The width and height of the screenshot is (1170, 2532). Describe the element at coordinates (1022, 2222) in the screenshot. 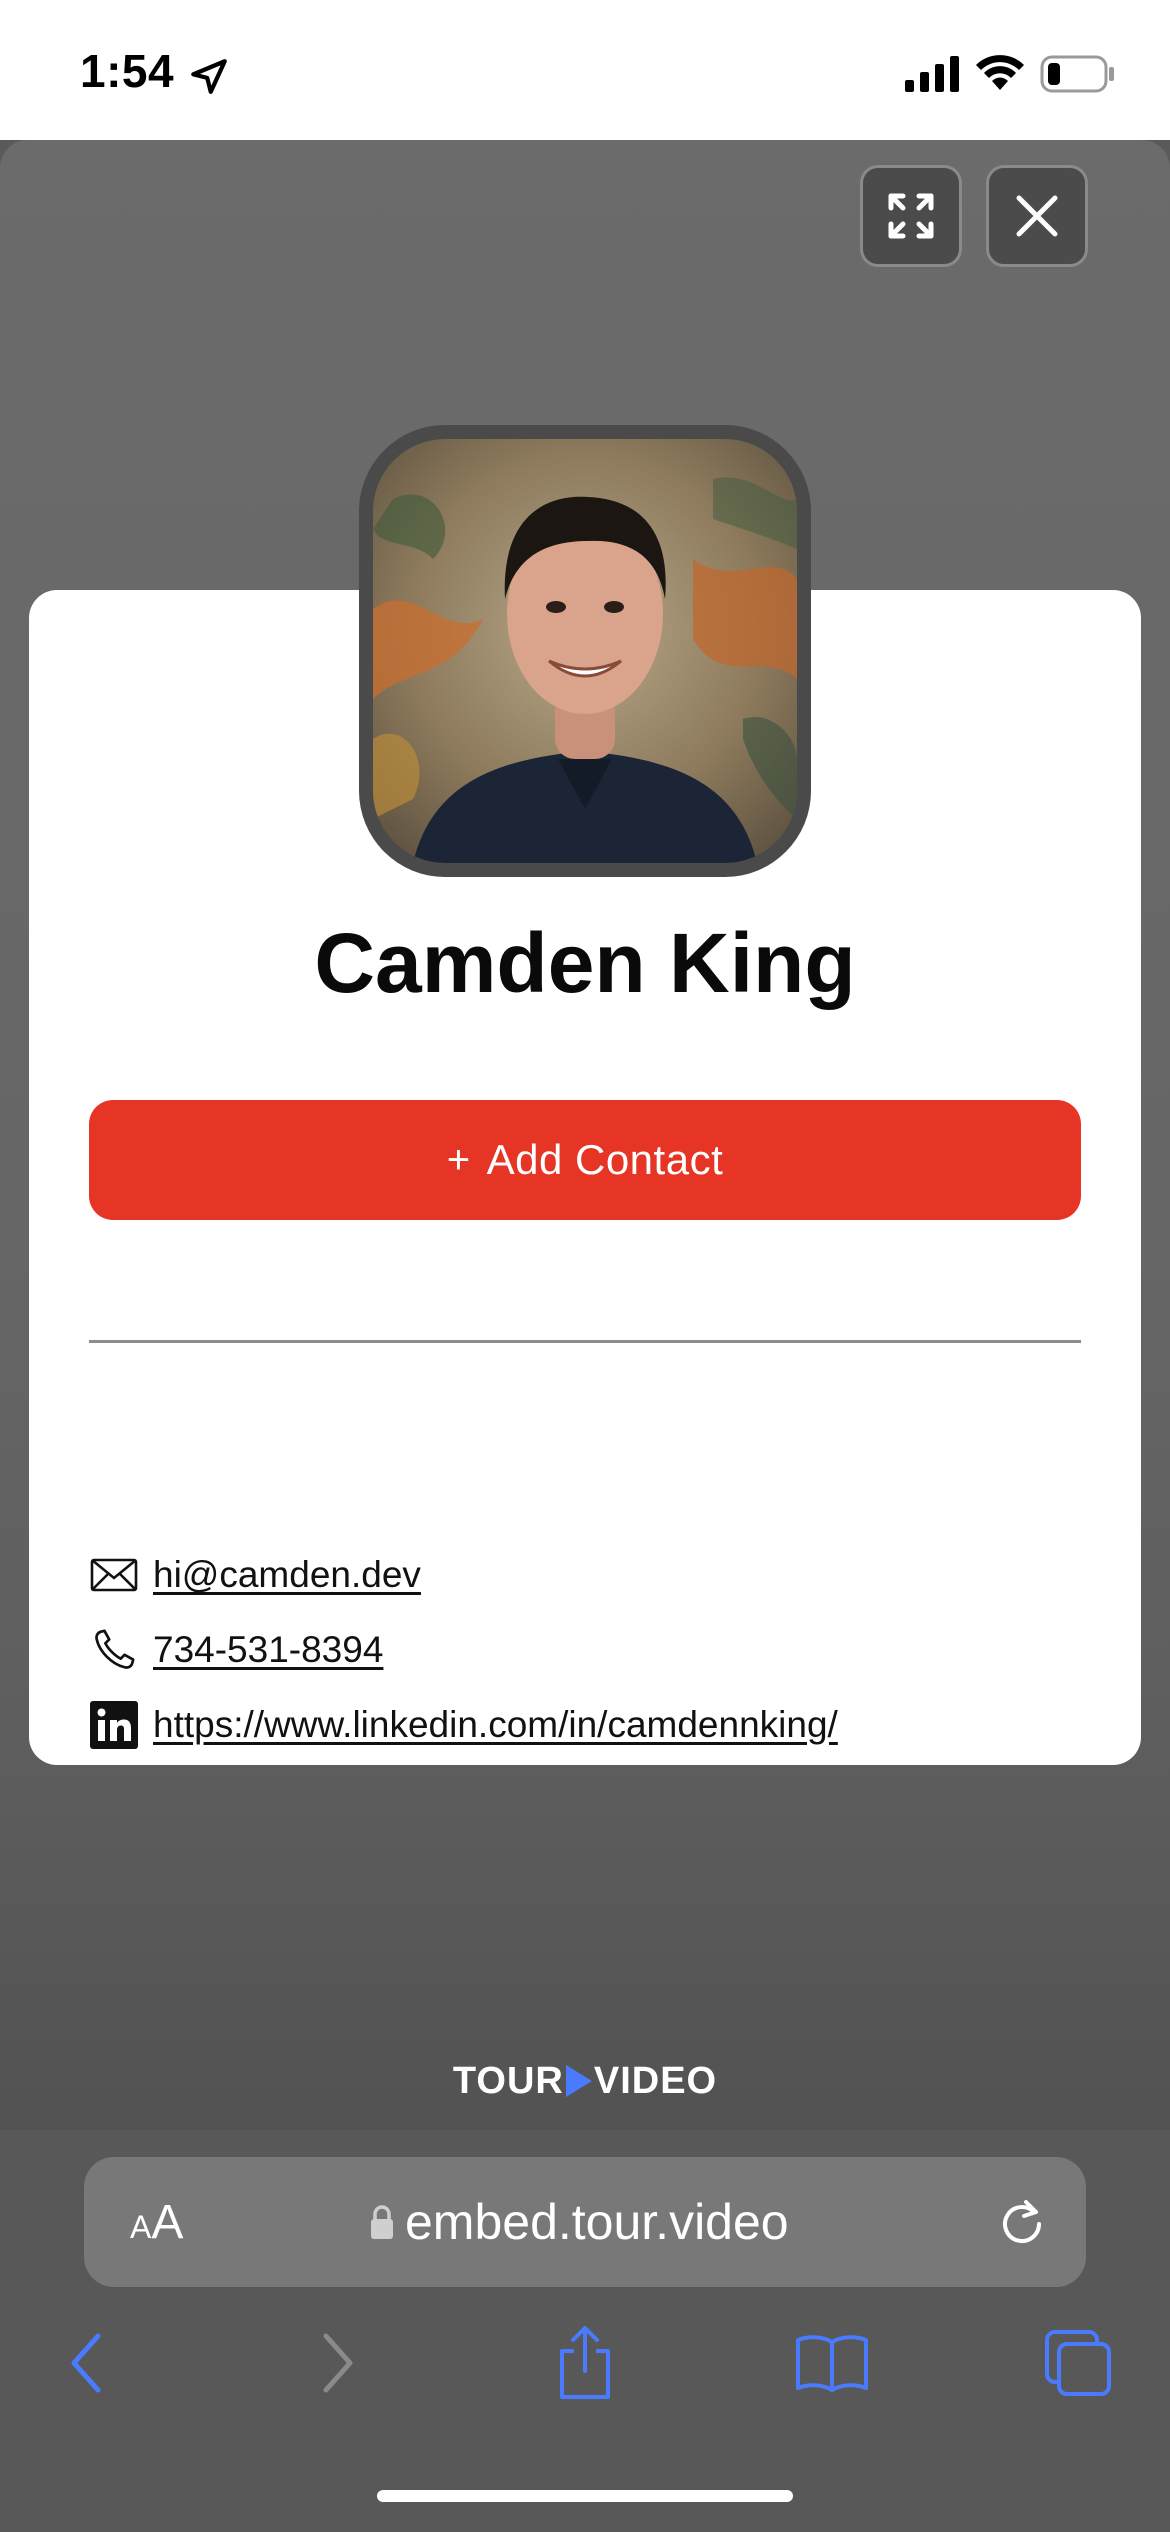

I see `reload-icon` at that location.